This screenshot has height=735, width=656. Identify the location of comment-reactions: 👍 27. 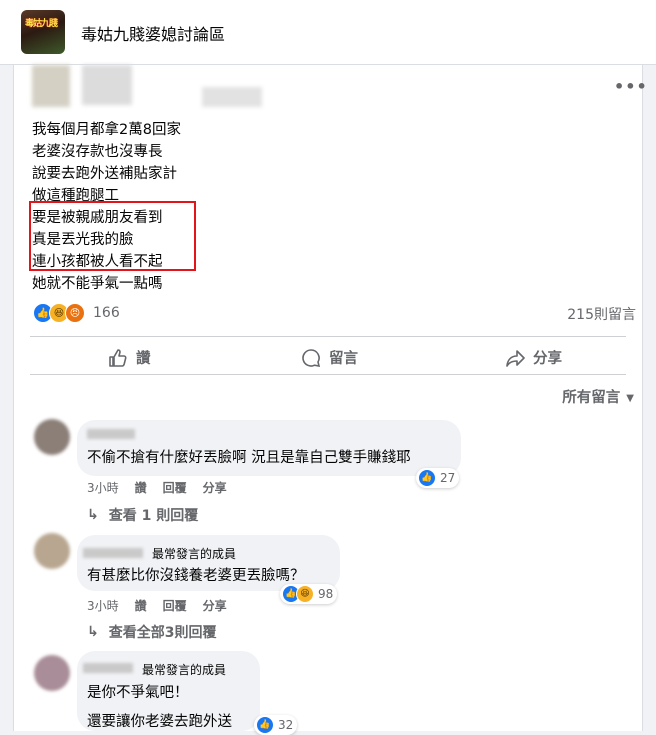
(438, 478).